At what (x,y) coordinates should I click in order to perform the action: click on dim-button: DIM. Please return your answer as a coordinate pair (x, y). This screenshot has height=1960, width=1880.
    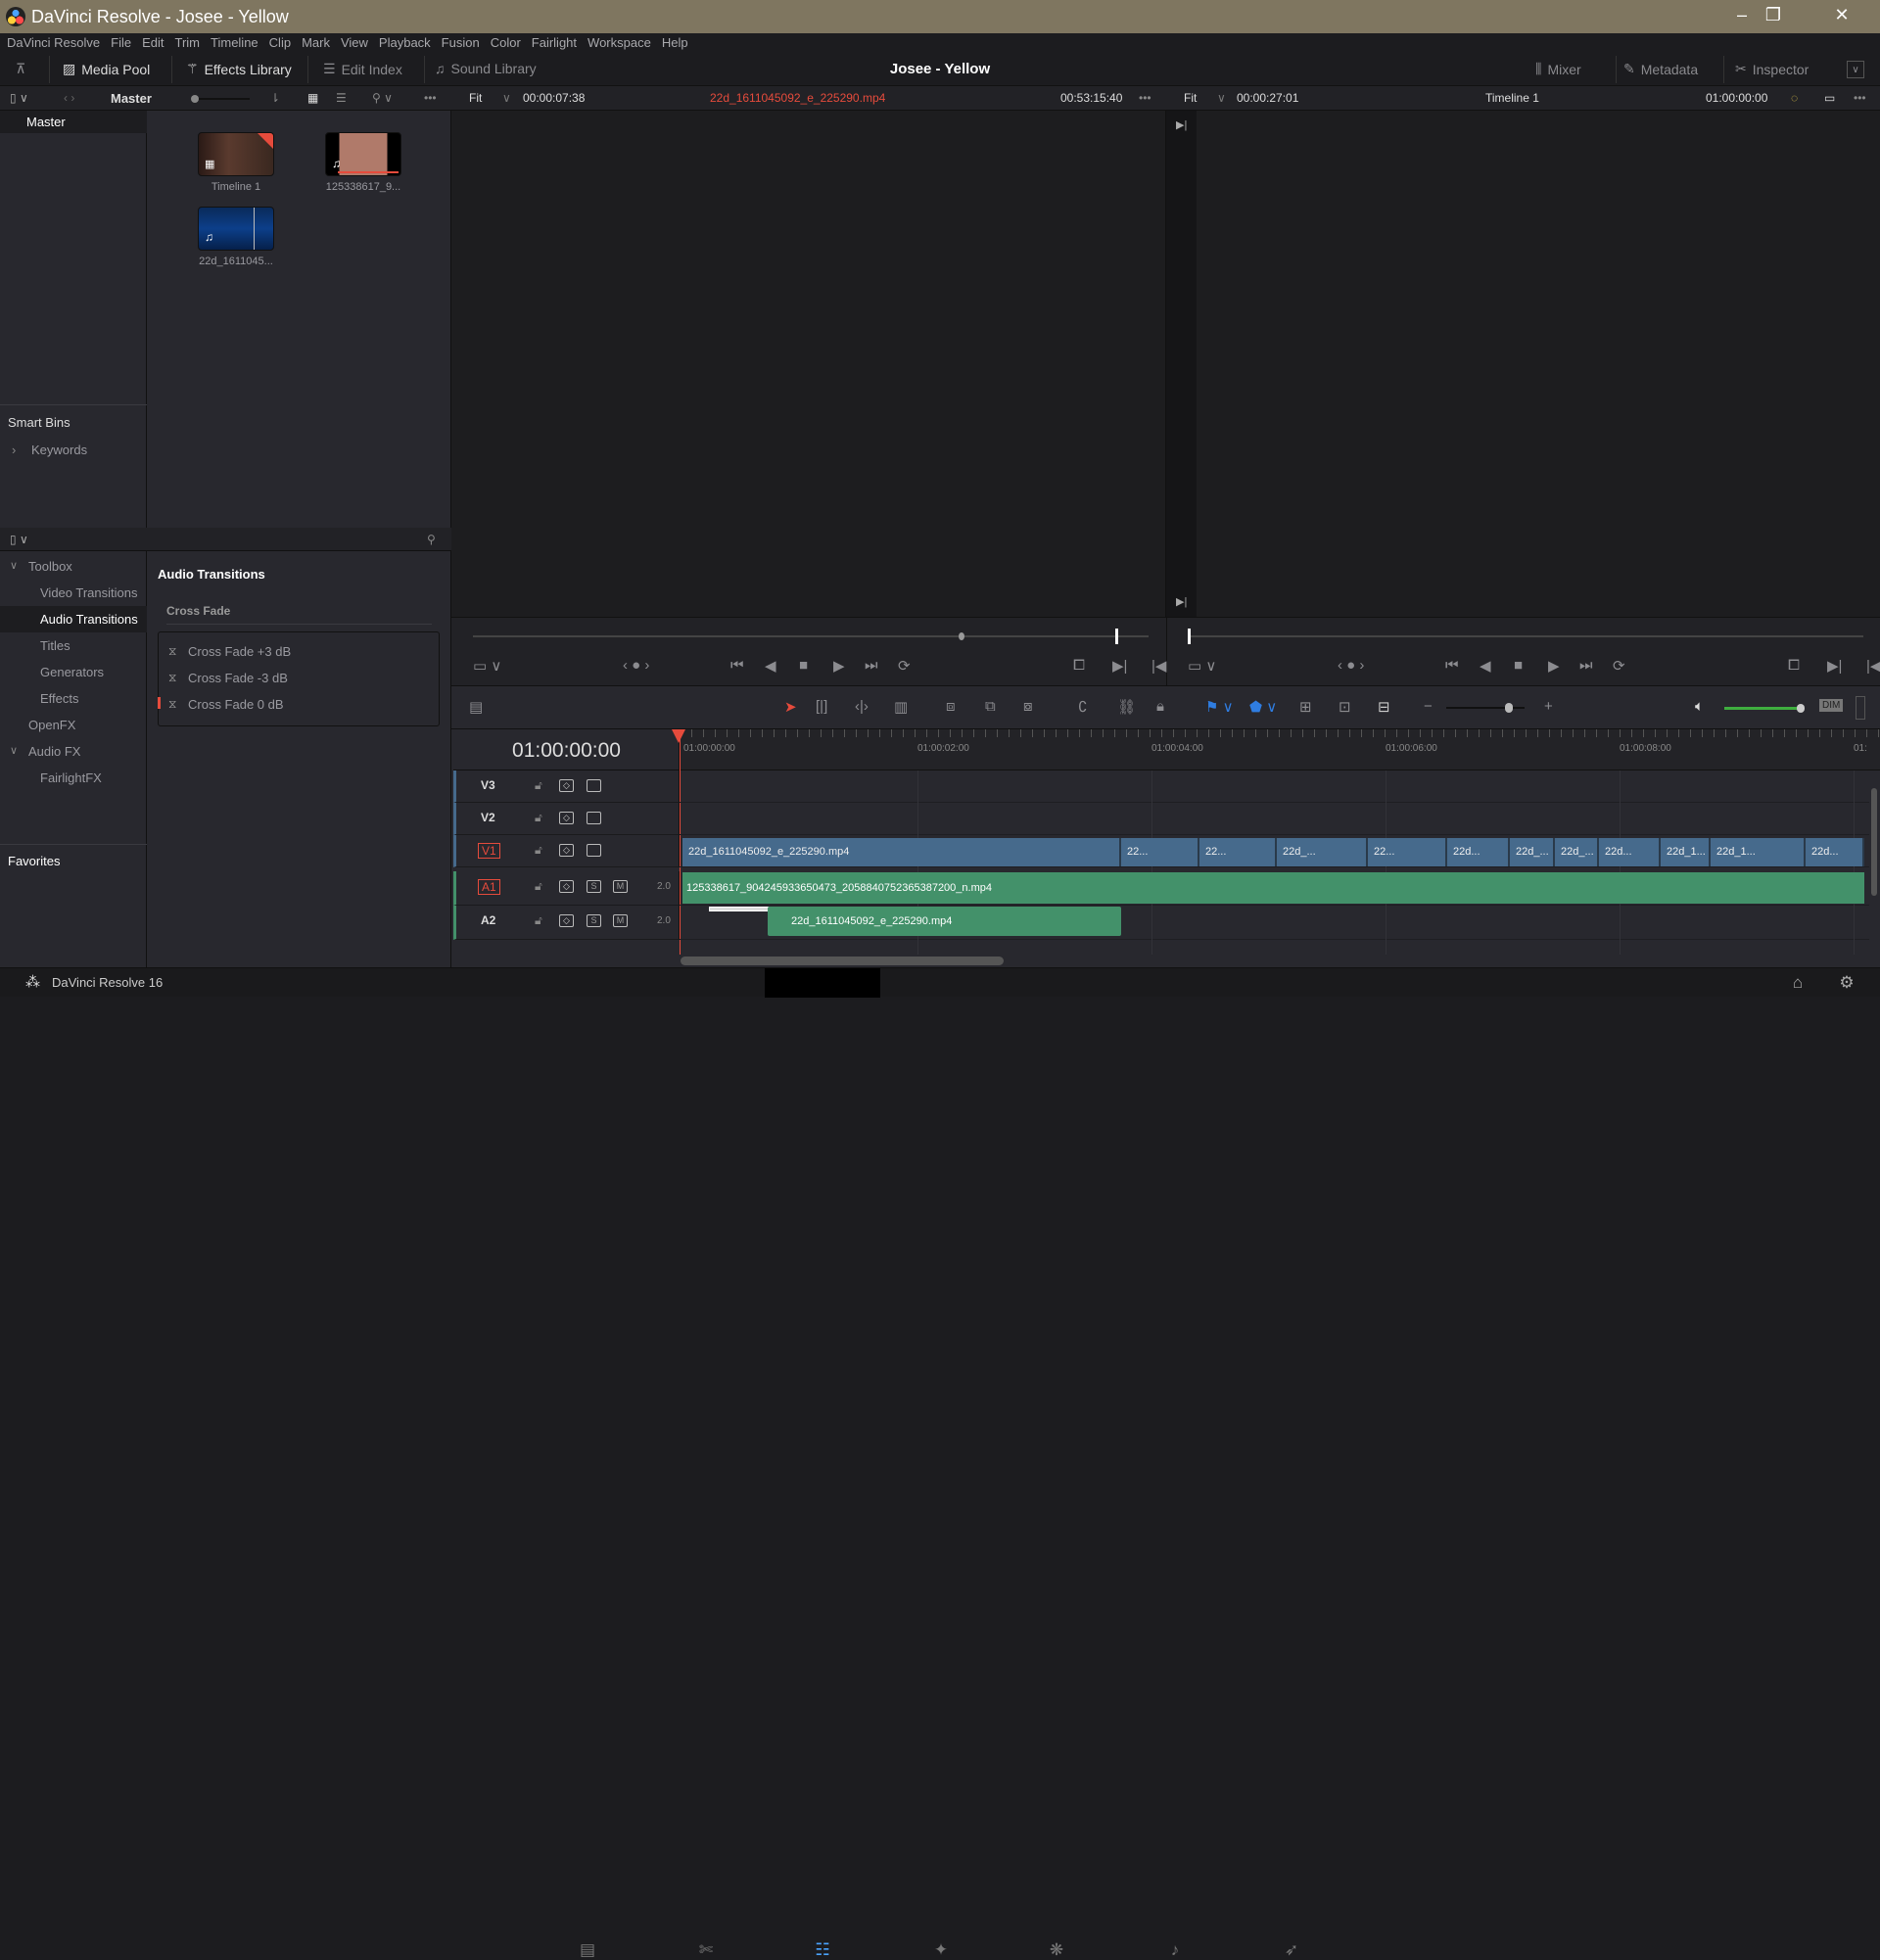
    Looking at the image, I should click on (1831, 705).